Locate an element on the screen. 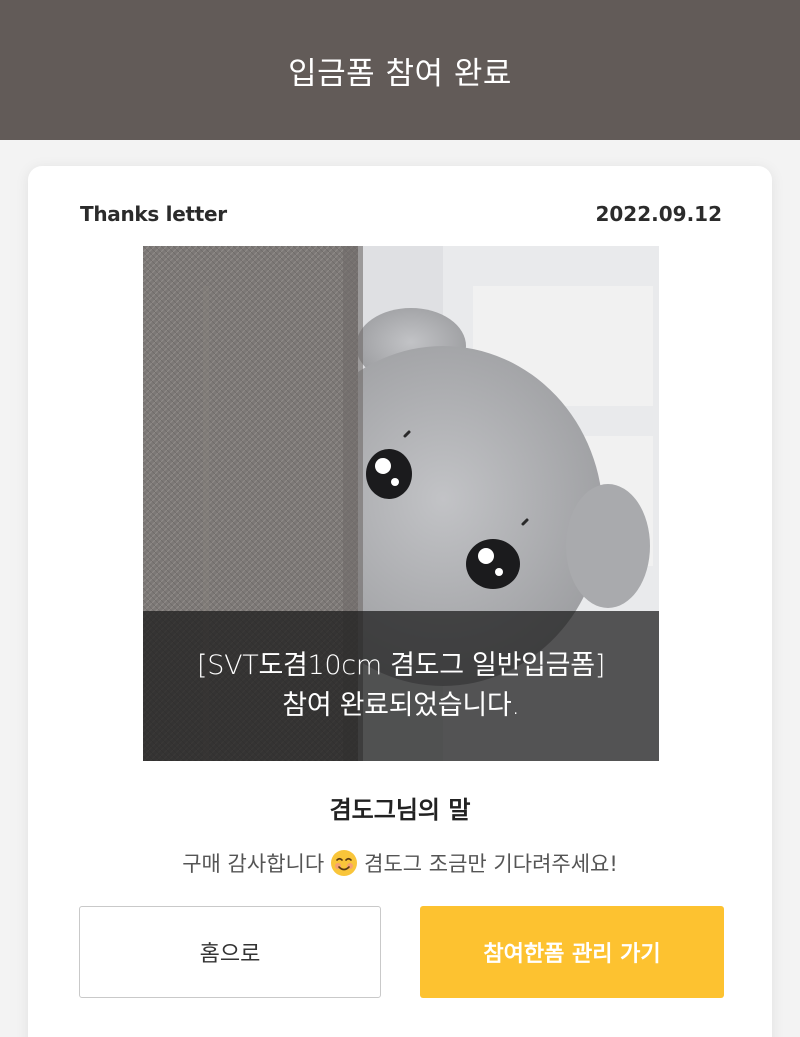 The height and width of the screenshot is (1037, 800). card-label: Thanks letter is located at coordinates (153, 214).